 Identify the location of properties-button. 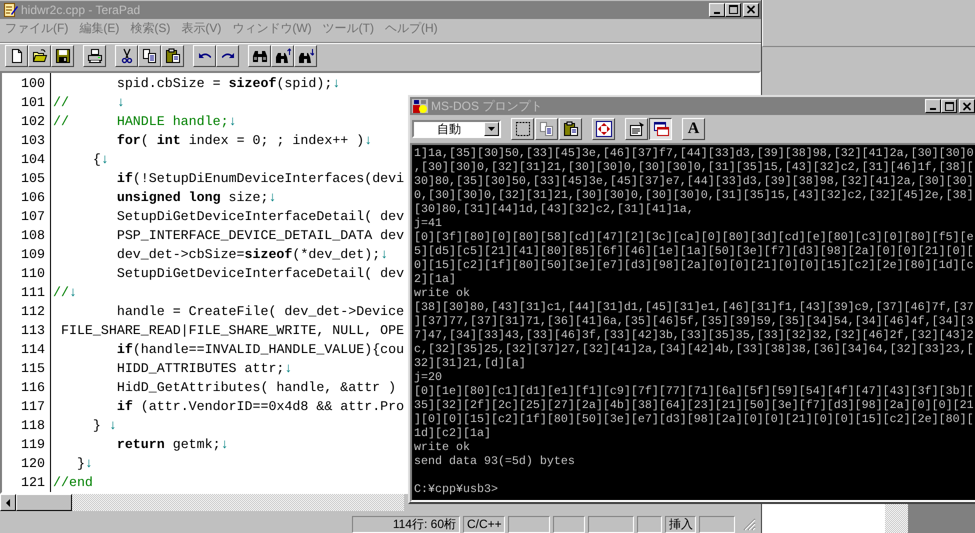
(636, 129).